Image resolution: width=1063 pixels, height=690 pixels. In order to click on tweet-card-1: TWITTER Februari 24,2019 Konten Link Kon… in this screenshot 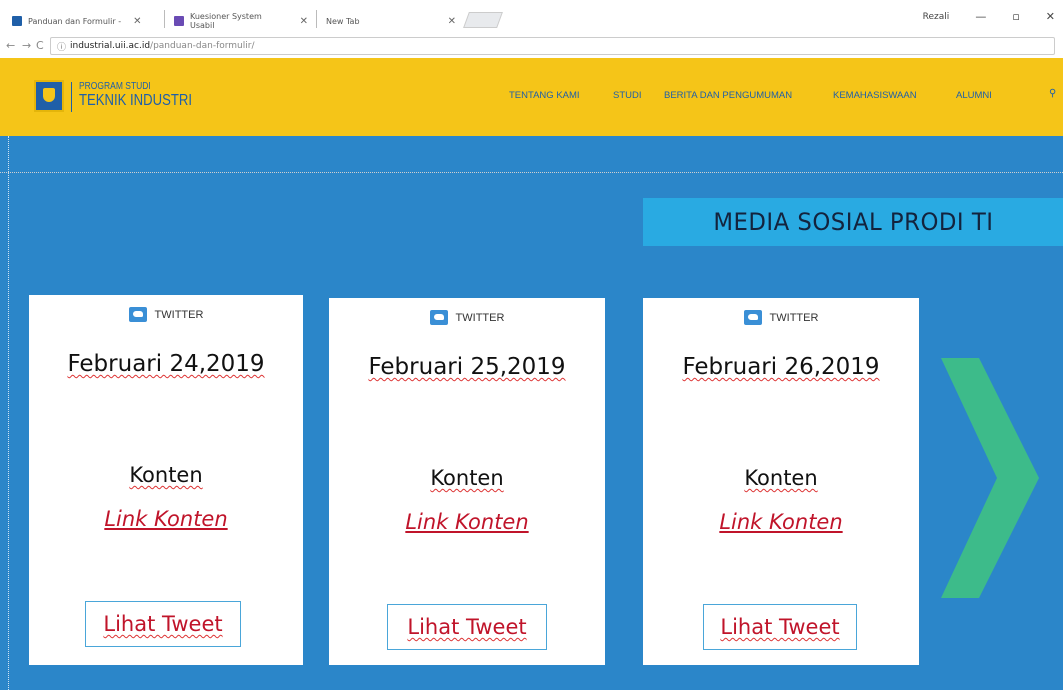, I will do `click(166, 480)`.